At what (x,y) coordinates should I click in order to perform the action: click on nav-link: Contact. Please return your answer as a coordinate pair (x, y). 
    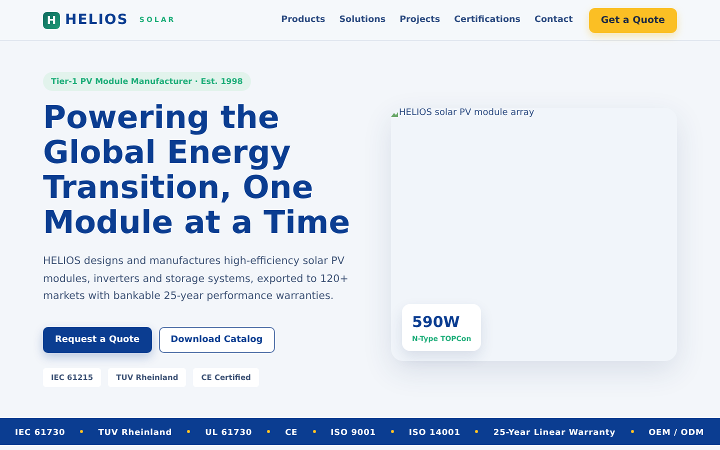
    Looking at the image, I should click on (553, 20).